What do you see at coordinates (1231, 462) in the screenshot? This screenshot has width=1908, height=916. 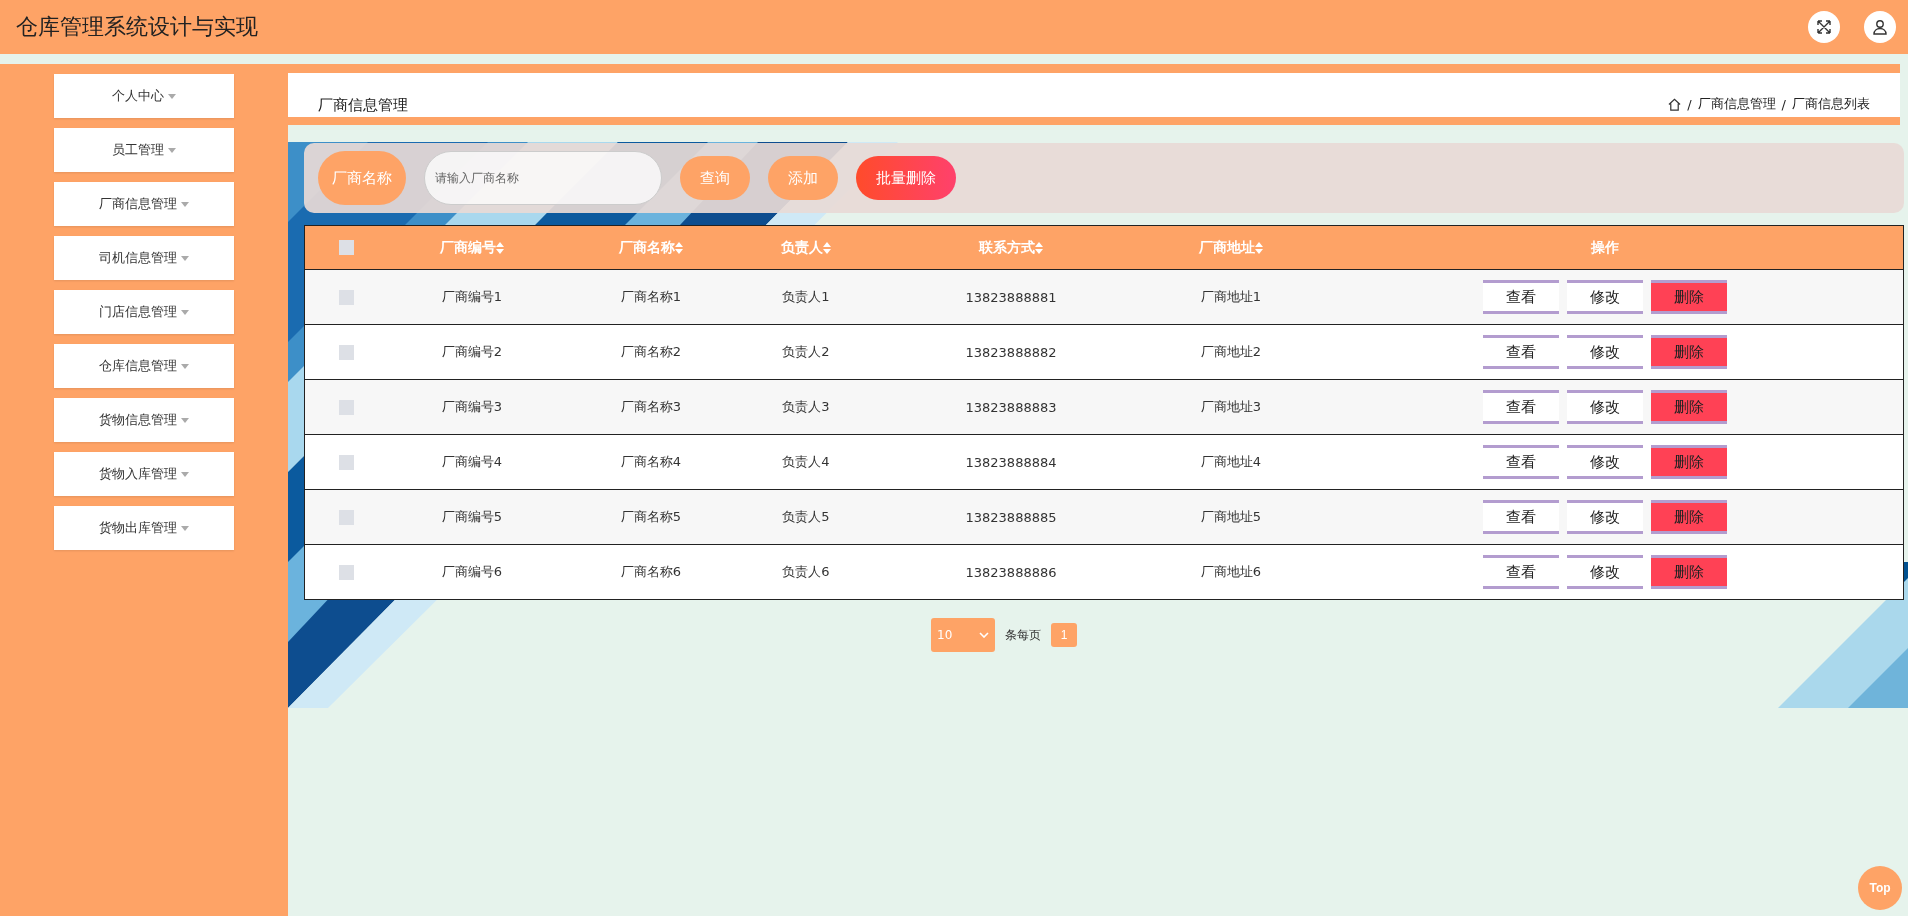 I see `table-cell-text: 厂商地址4` at bounding box center [1231, 462].